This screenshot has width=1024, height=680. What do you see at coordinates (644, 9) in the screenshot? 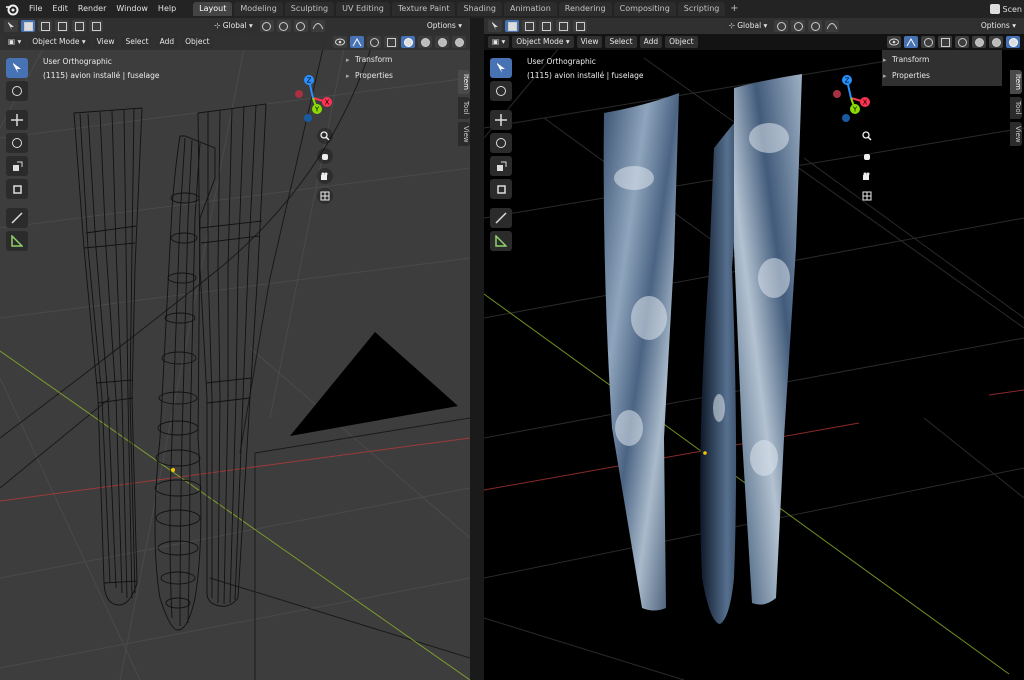
I see `tab-compositing: Compositing` at bounding box center [644, 9].